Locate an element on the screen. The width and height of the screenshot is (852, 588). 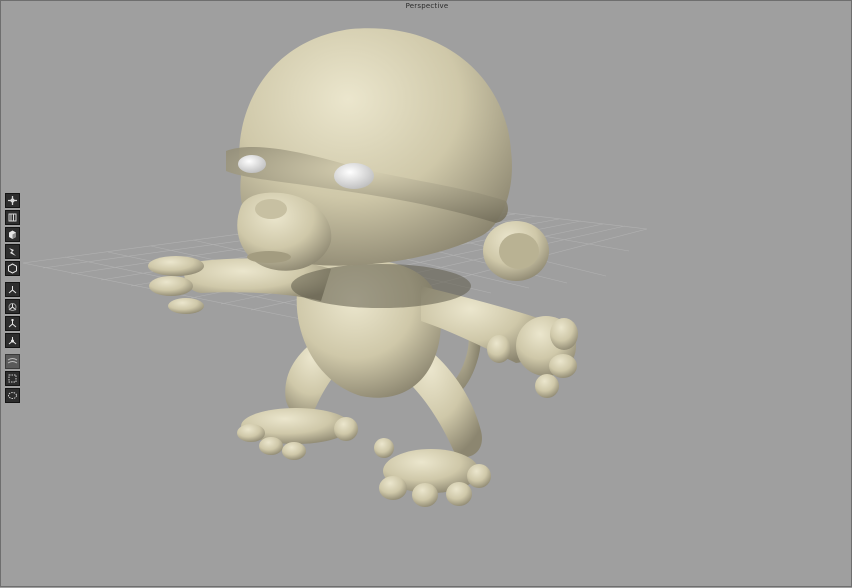
model-ear is located at coordinates (516, 251).